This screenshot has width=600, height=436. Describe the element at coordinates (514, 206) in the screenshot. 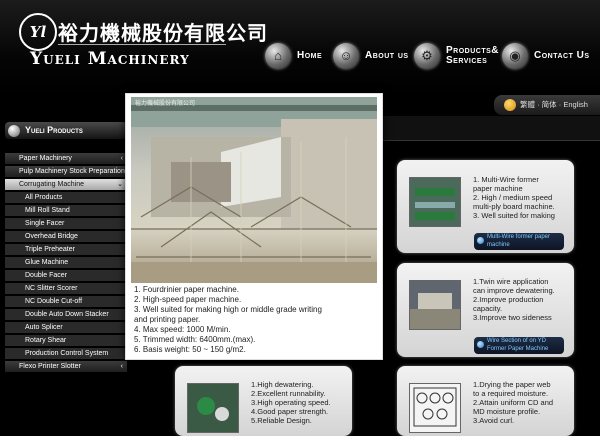

I see `card-line: multi-ply board machine.` at that location.